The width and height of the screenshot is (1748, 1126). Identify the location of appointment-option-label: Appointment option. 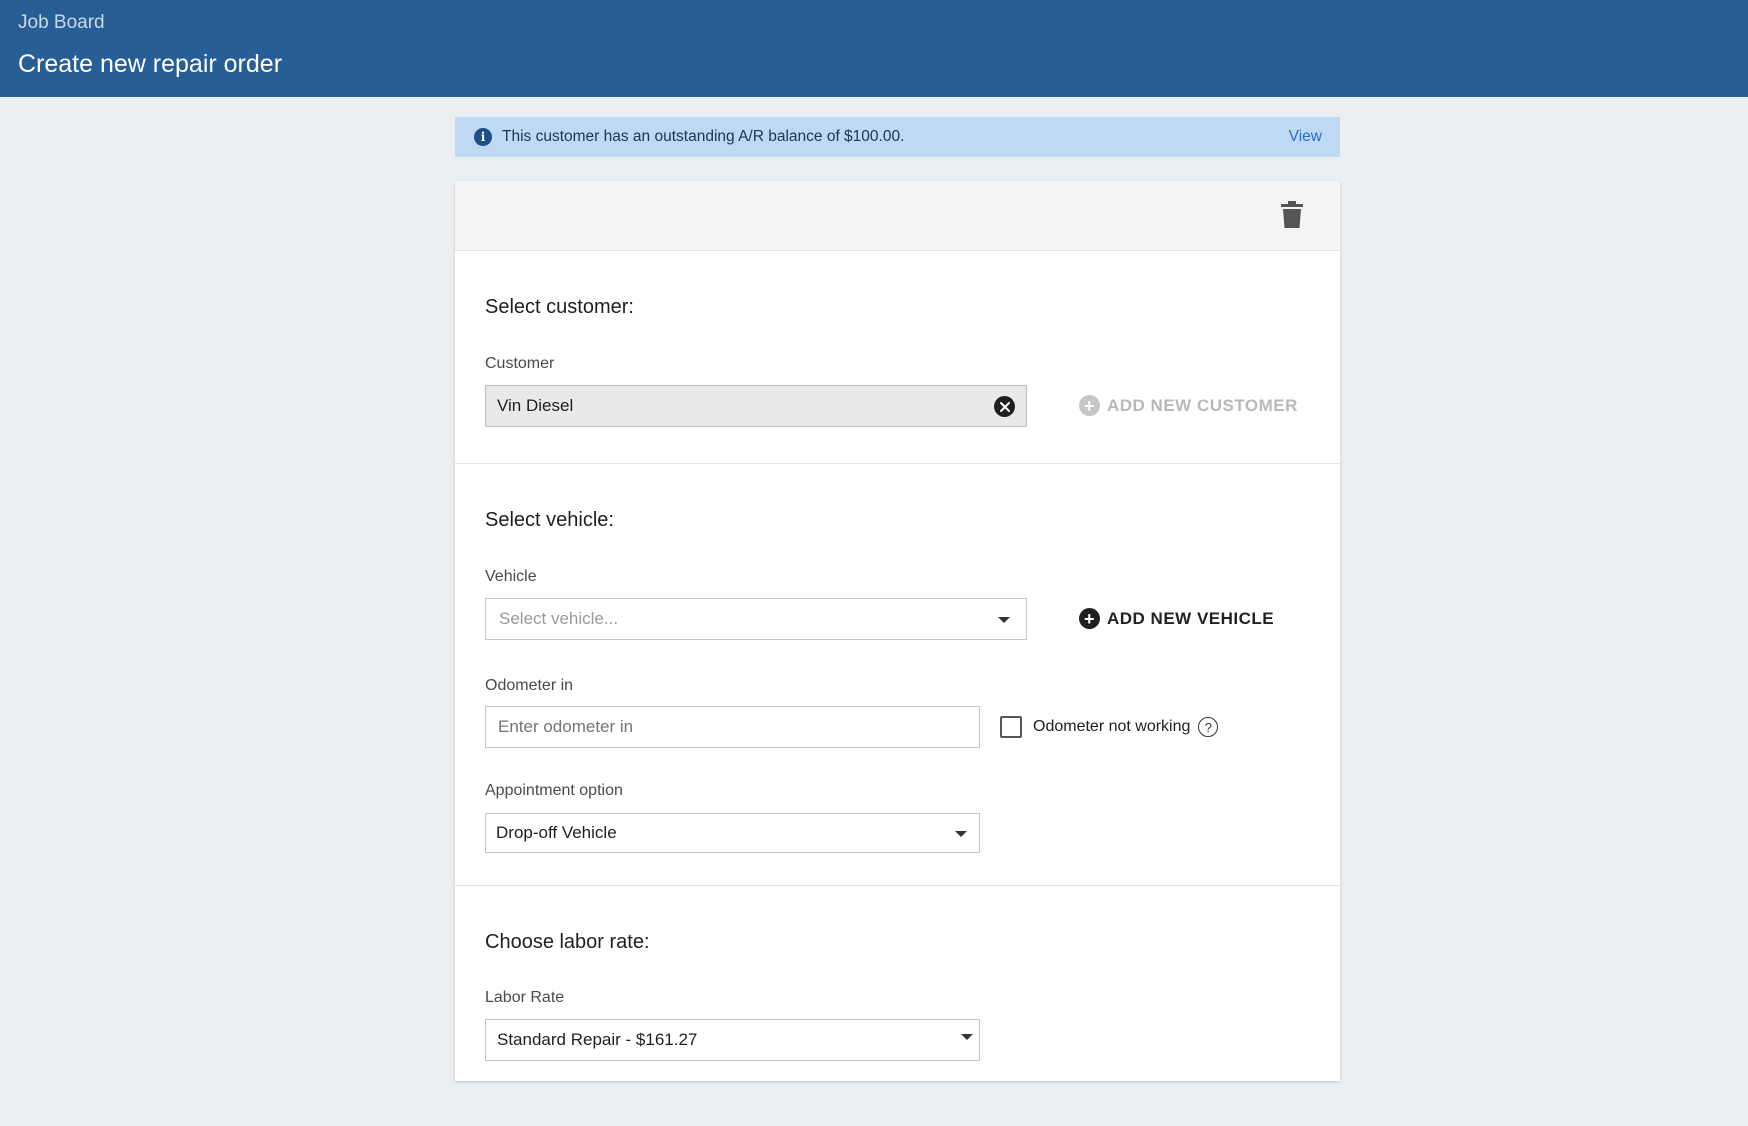
(554, 790).